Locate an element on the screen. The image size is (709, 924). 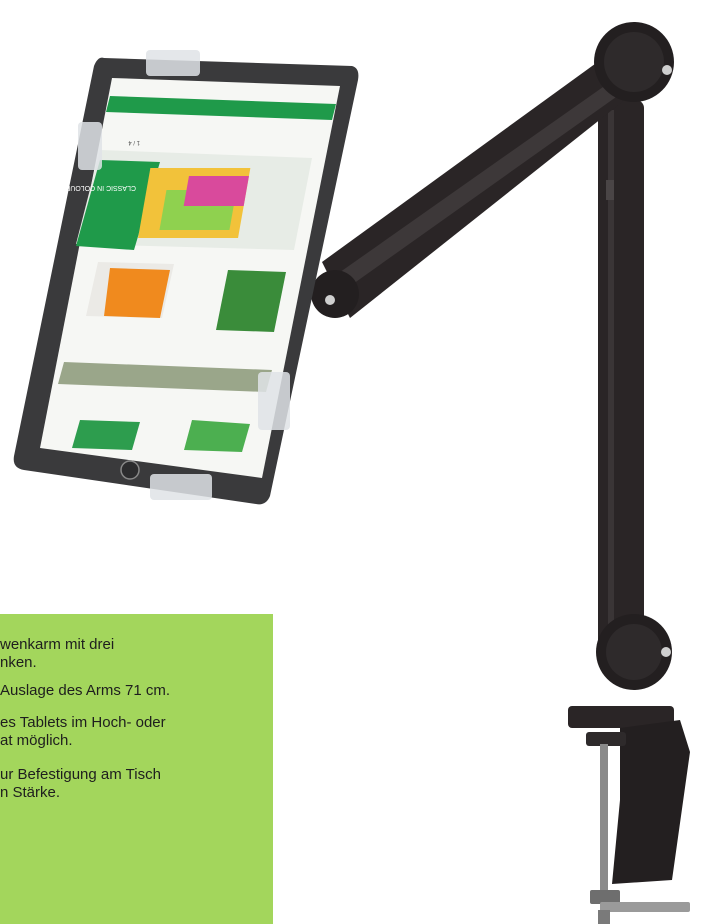
info-line-4: ur Befestigung am Tisch n Stärke. is located at coordinates (80, 783).